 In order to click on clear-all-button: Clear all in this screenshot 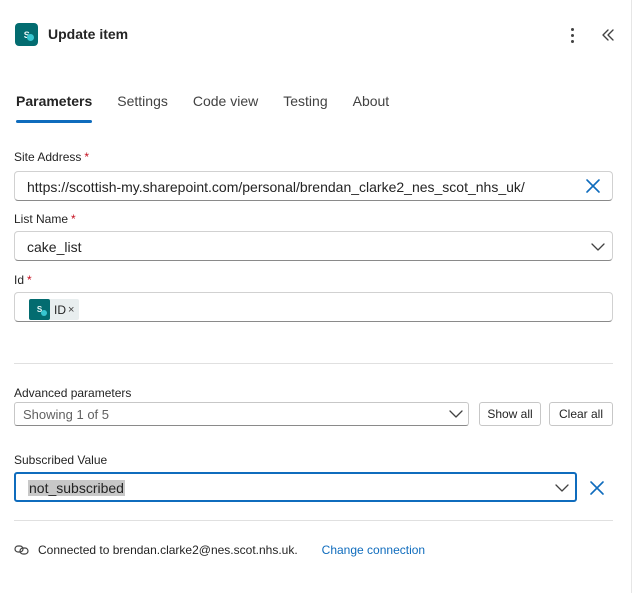, I will do `click(581, 414)`.